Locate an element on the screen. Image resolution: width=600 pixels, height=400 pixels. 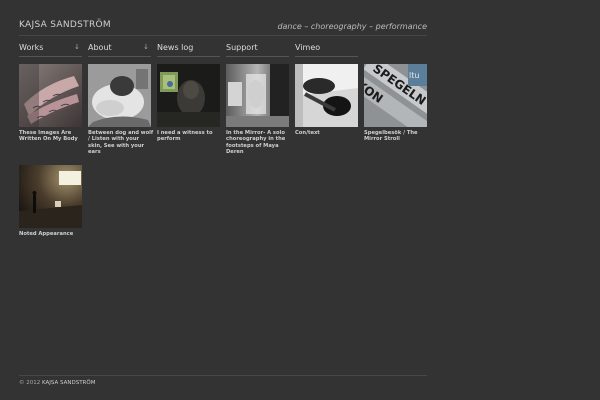
work-title: Spegelbesök / The Mirror Stroll is located at coordinates (397, 136).